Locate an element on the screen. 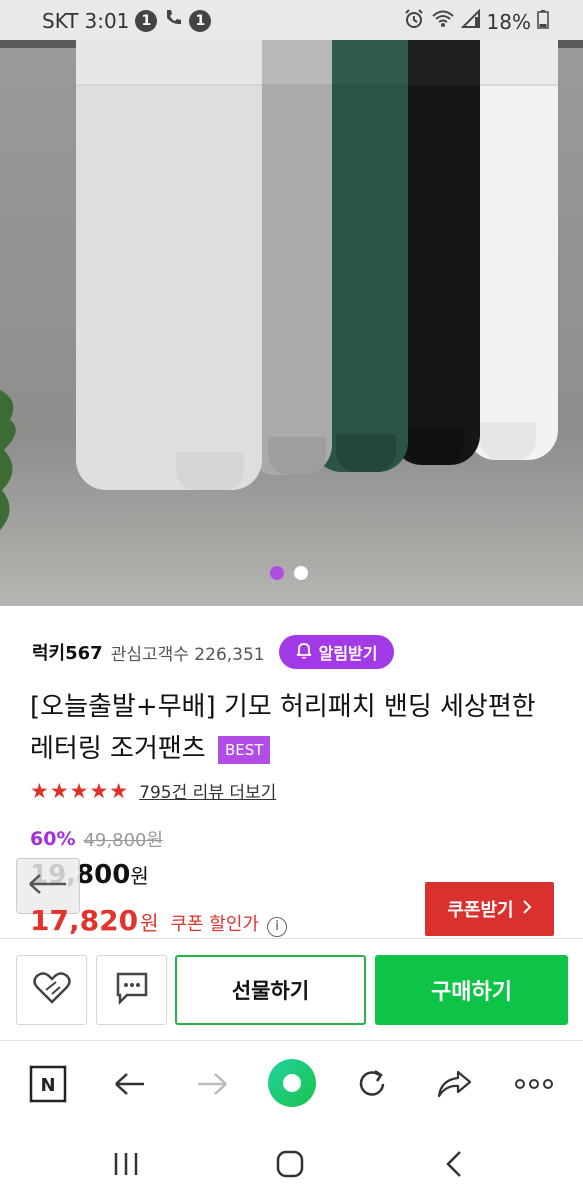 This screenshot has height=1200, width=583. coupon-price-row: 17,820 원 쿠폰 할인가 i is located at coordinates (158, 920).